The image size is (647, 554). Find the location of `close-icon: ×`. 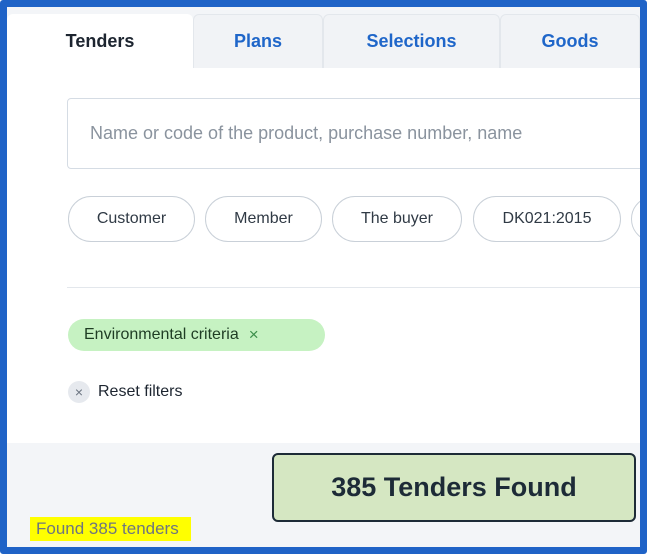

close-icon: × is located at coordinates (254, 335).